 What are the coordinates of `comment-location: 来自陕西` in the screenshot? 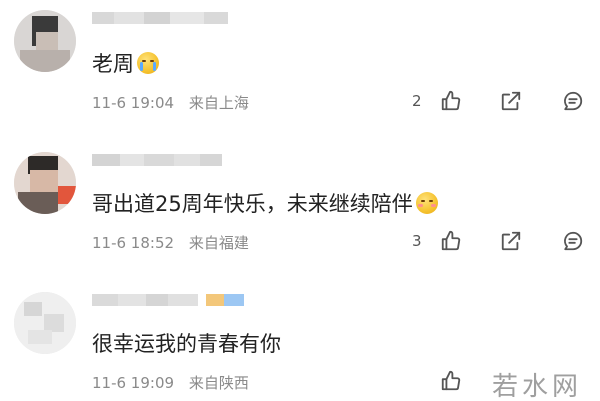 It's located at (218, 383).